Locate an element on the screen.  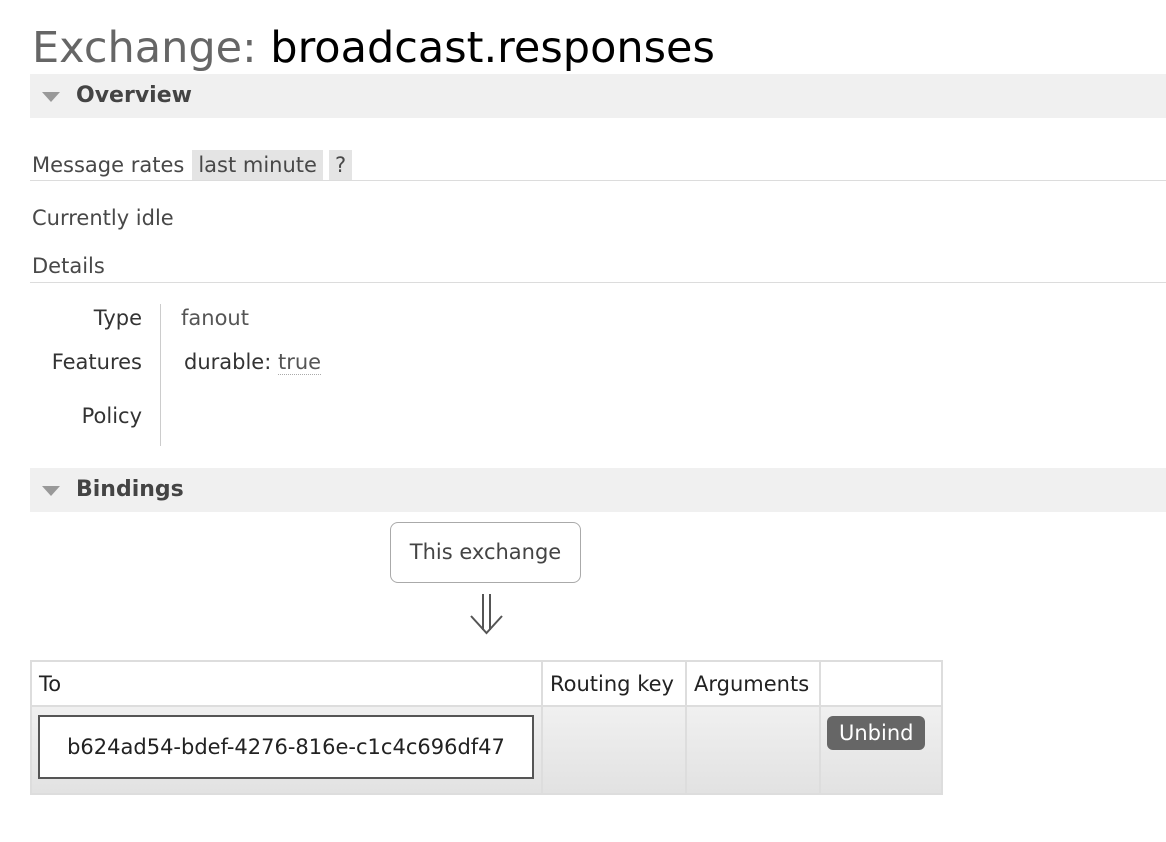
unbind-button: Unbind is located at coordinates (876, 733).